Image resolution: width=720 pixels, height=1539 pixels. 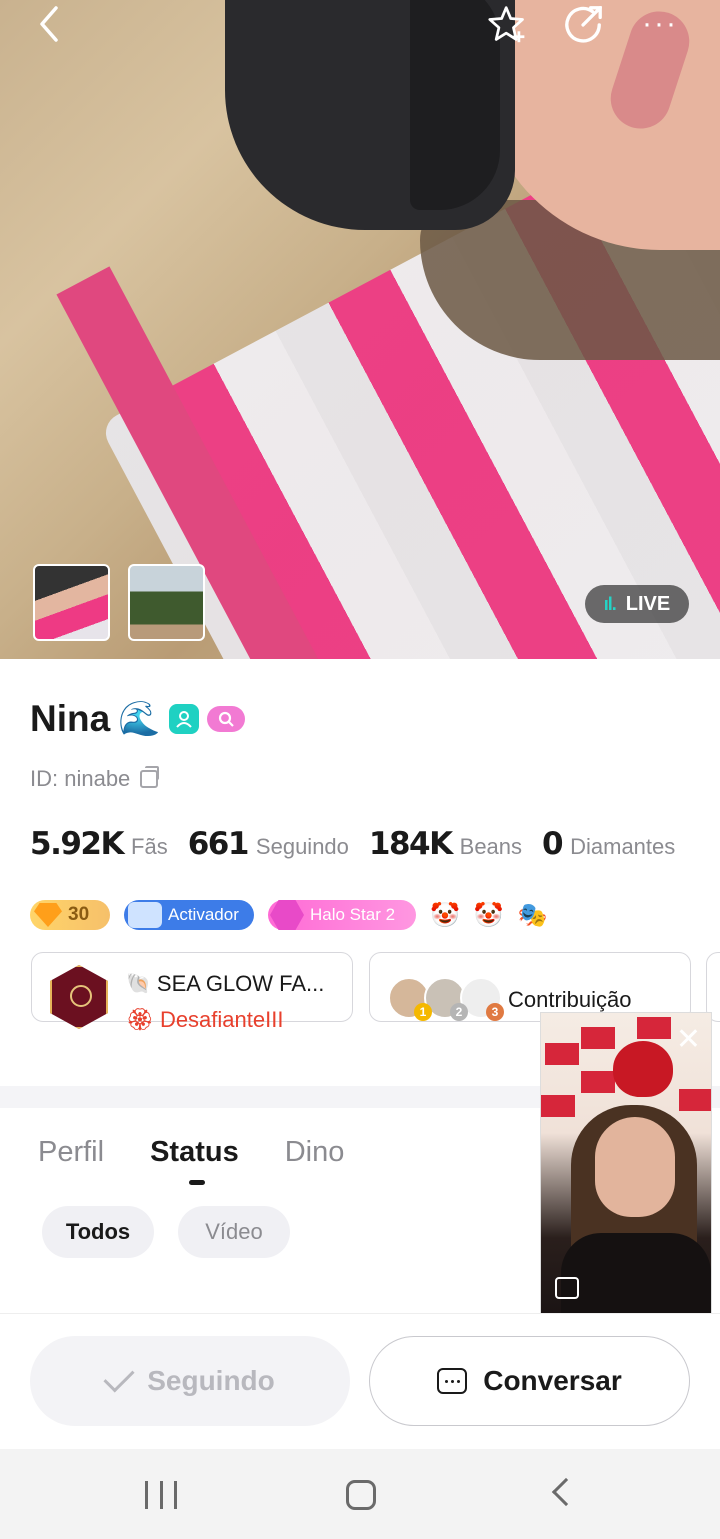 I want to click on share-button, so click(x=584, y=24).